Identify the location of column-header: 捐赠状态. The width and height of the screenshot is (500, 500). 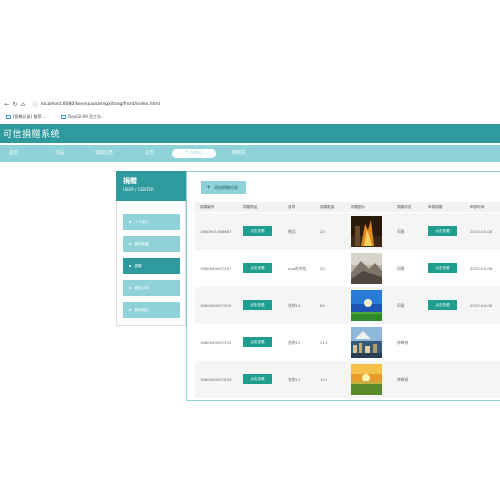
(404, 207).